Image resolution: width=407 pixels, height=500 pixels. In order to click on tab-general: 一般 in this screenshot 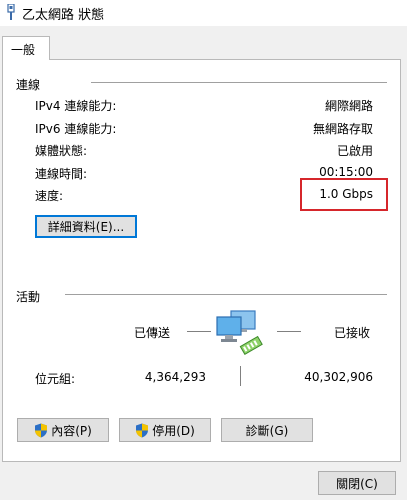, I will do `click(26, 48)`.